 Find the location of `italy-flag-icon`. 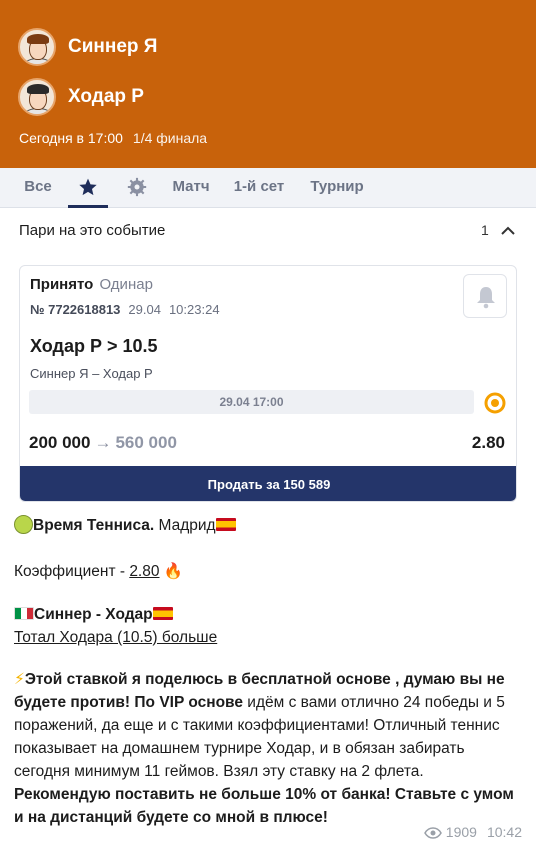

italy-flag-icon is located at coordinates (24, 613).